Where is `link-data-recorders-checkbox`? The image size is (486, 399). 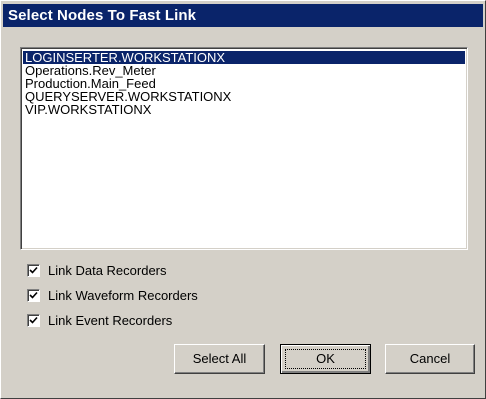
link-data-recorders-checkbox is located at coordinates (33, 270).